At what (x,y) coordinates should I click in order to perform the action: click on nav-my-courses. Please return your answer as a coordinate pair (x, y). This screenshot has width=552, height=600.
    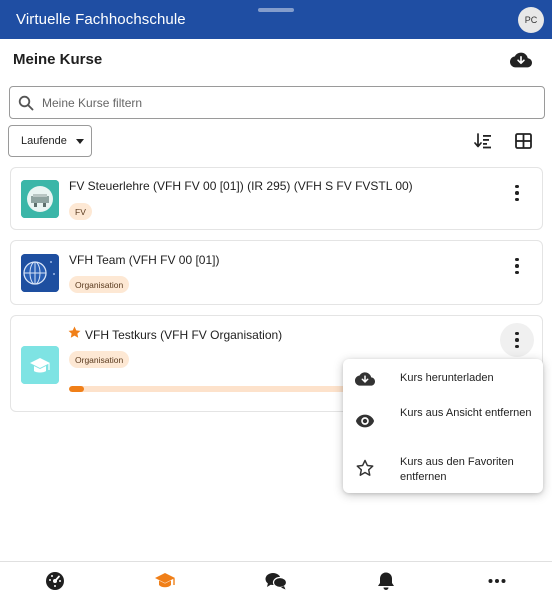
    Looking at the image, I should click on (165, 581).